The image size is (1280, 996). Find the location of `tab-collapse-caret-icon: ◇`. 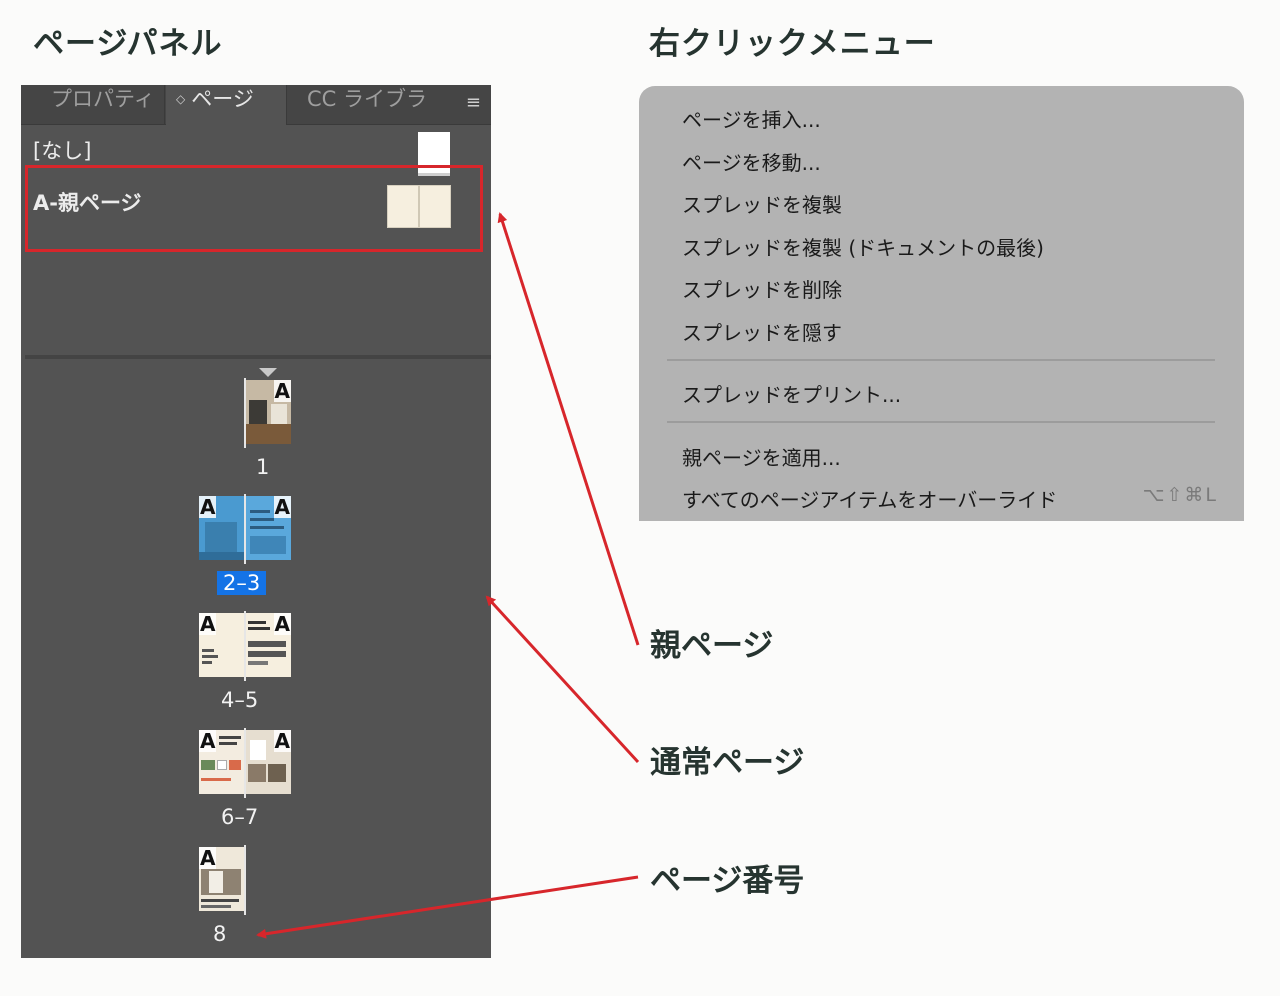

tab-collapse-caret-icon: ◇ is located at coordinates (181, 99).